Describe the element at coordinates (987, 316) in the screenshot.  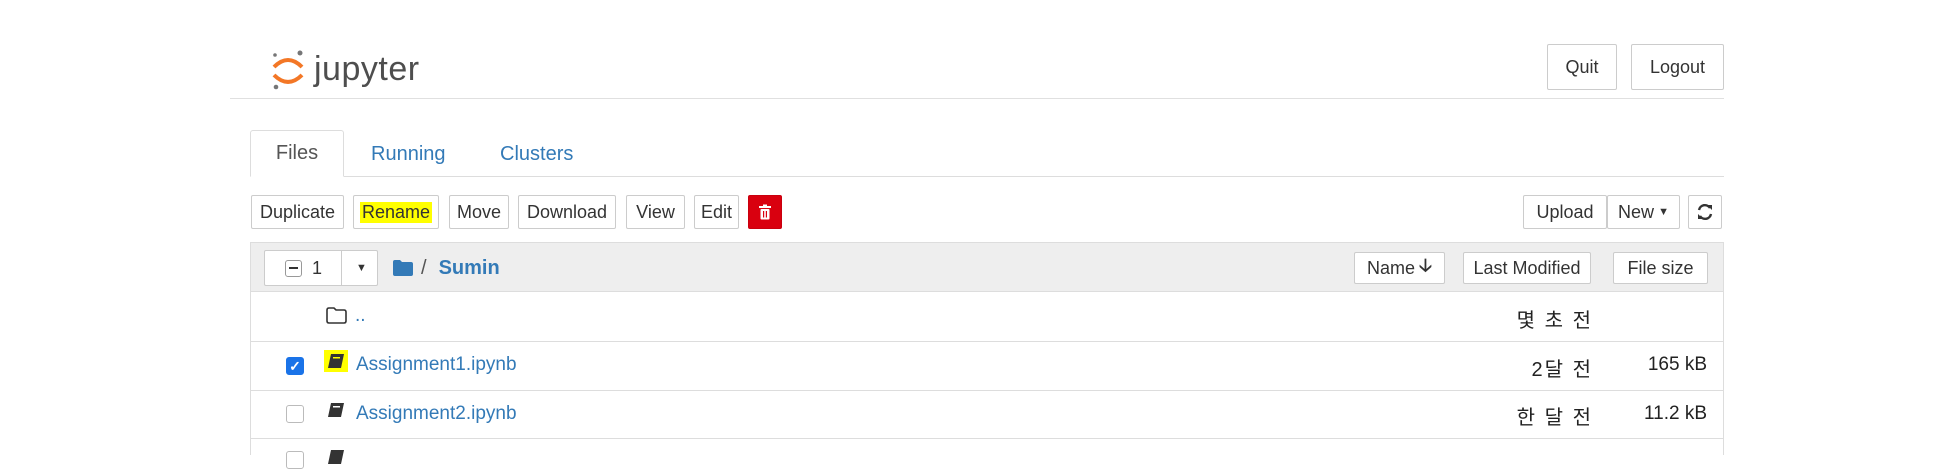
I see `list-item-parent-dir` at that location.